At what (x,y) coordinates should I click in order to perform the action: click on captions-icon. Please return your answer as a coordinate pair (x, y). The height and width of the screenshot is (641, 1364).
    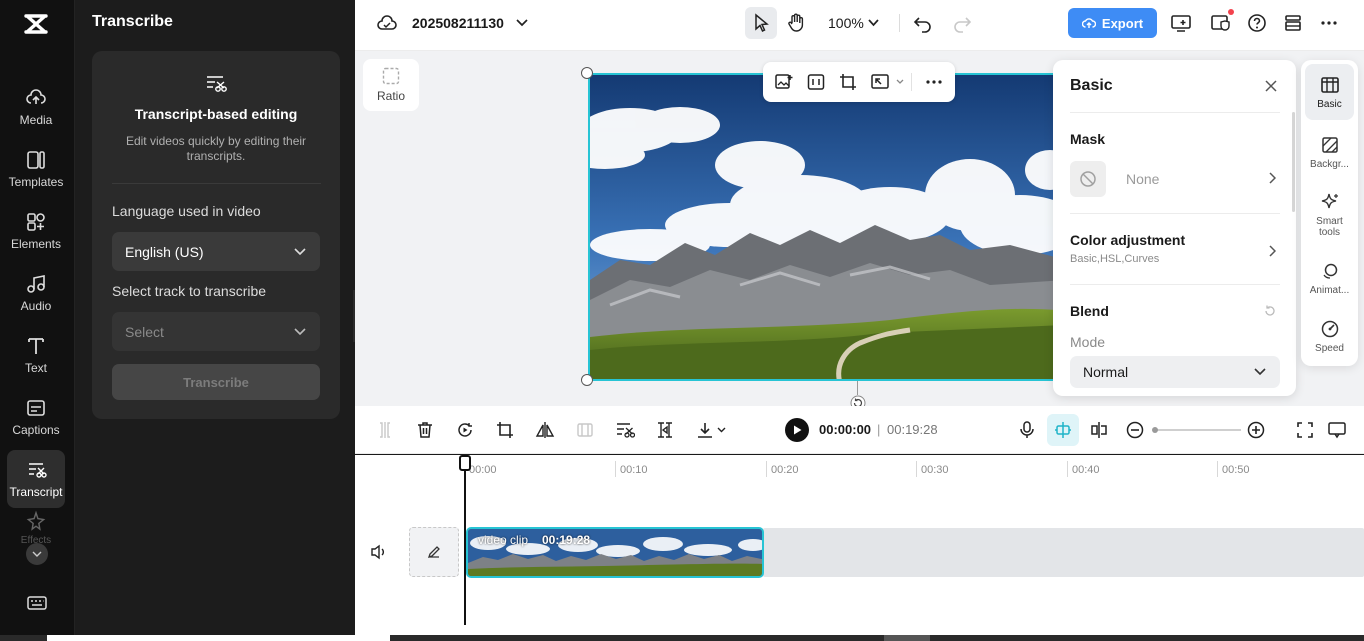
    Looking at the image, I should click on (36, 408).